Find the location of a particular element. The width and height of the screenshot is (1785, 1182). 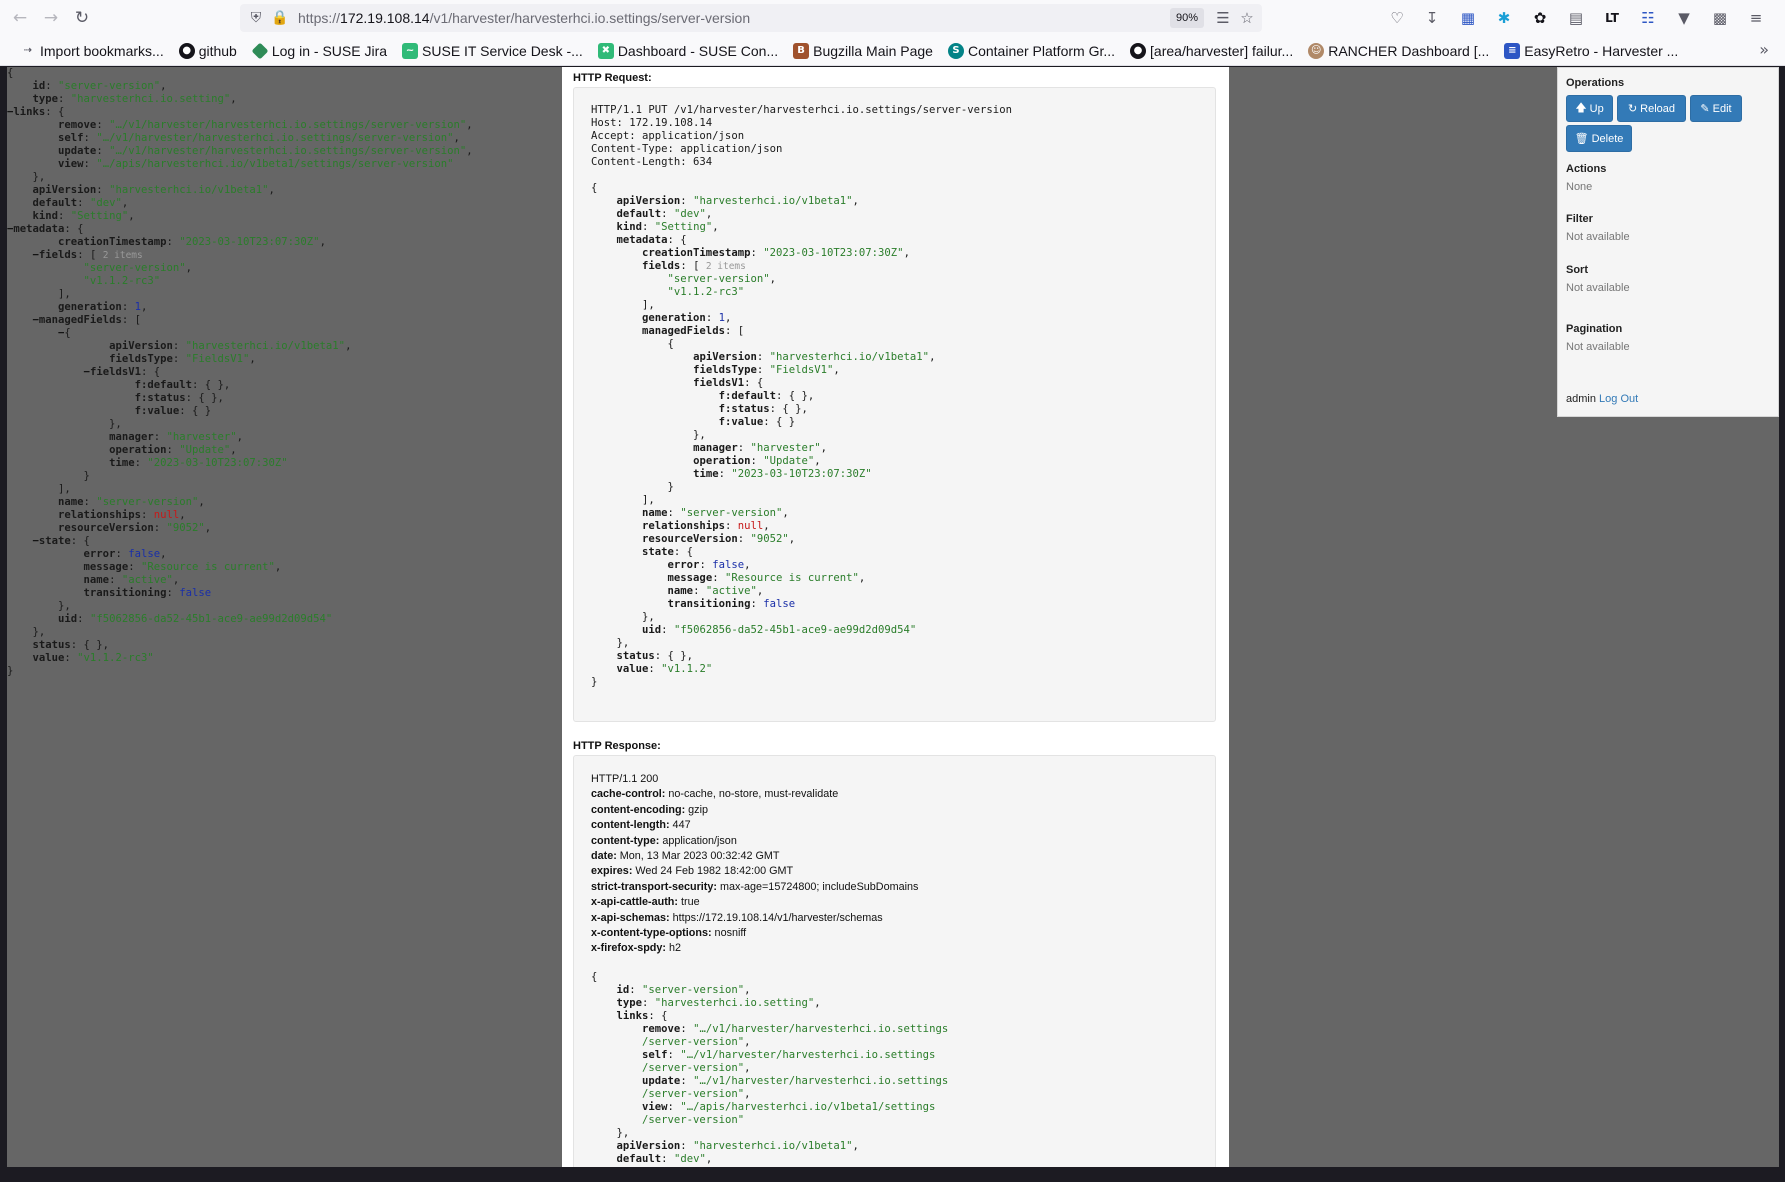

bugzilla-icon: B is located at coordinates (801, 50).